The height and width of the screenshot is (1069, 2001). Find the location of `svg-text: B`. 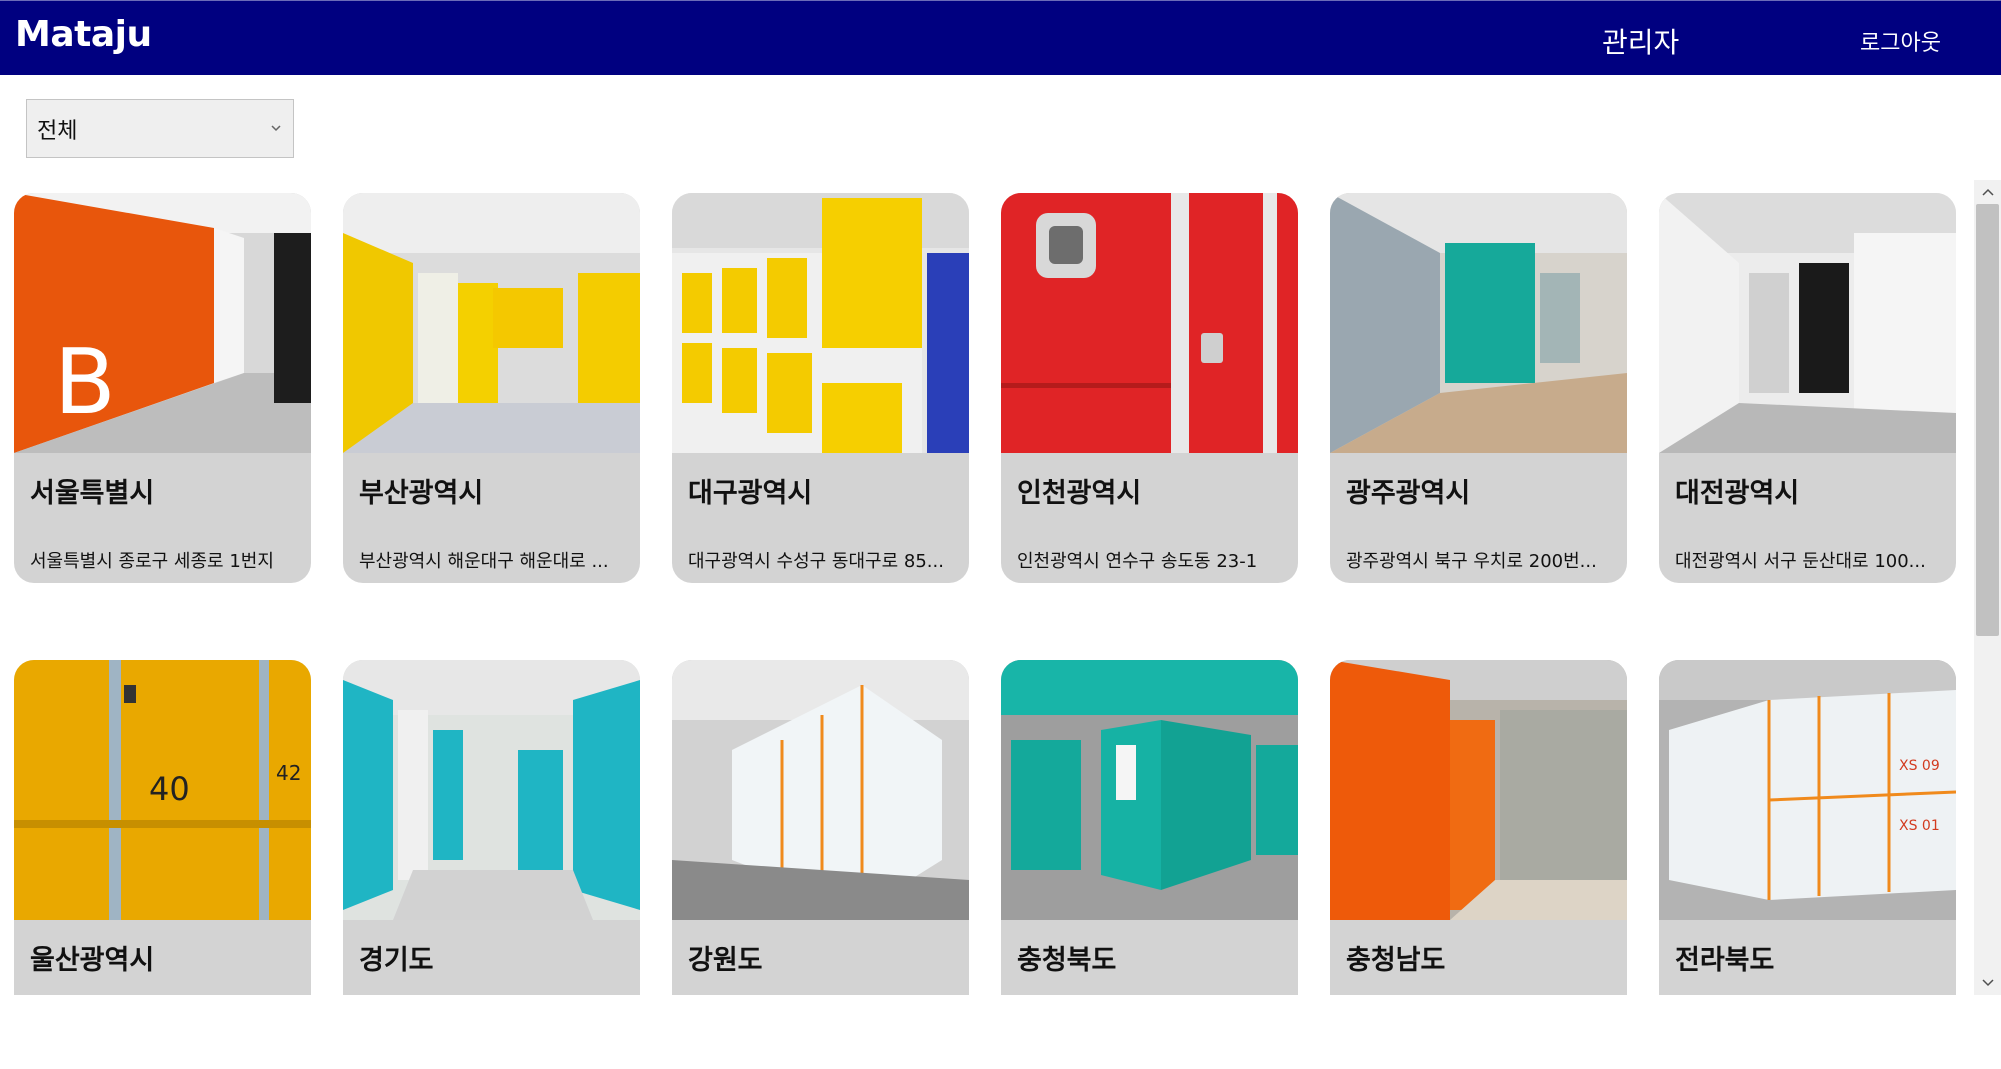

svg-text: B is located at coordinates (85, 382).